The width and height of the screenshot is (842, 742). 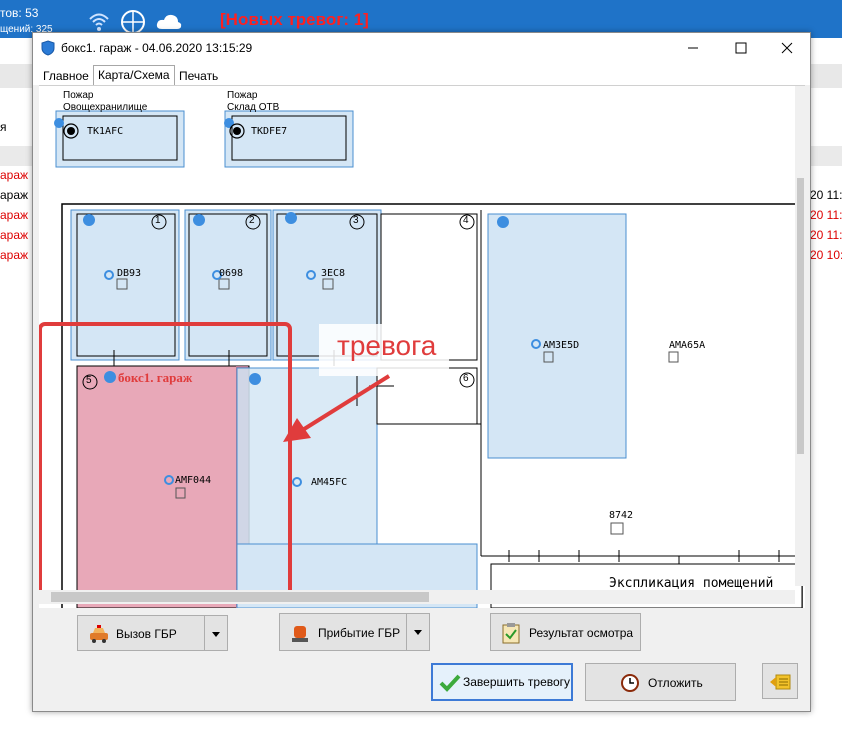 I want to click on tab-map: Карта/Схема, so click(x=134, y=75).